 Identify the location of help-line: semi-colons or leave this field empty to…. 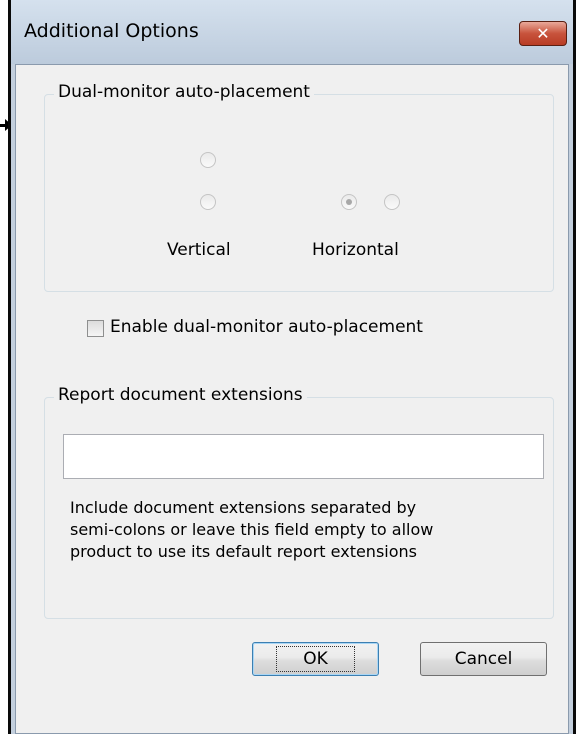
(252, 529).